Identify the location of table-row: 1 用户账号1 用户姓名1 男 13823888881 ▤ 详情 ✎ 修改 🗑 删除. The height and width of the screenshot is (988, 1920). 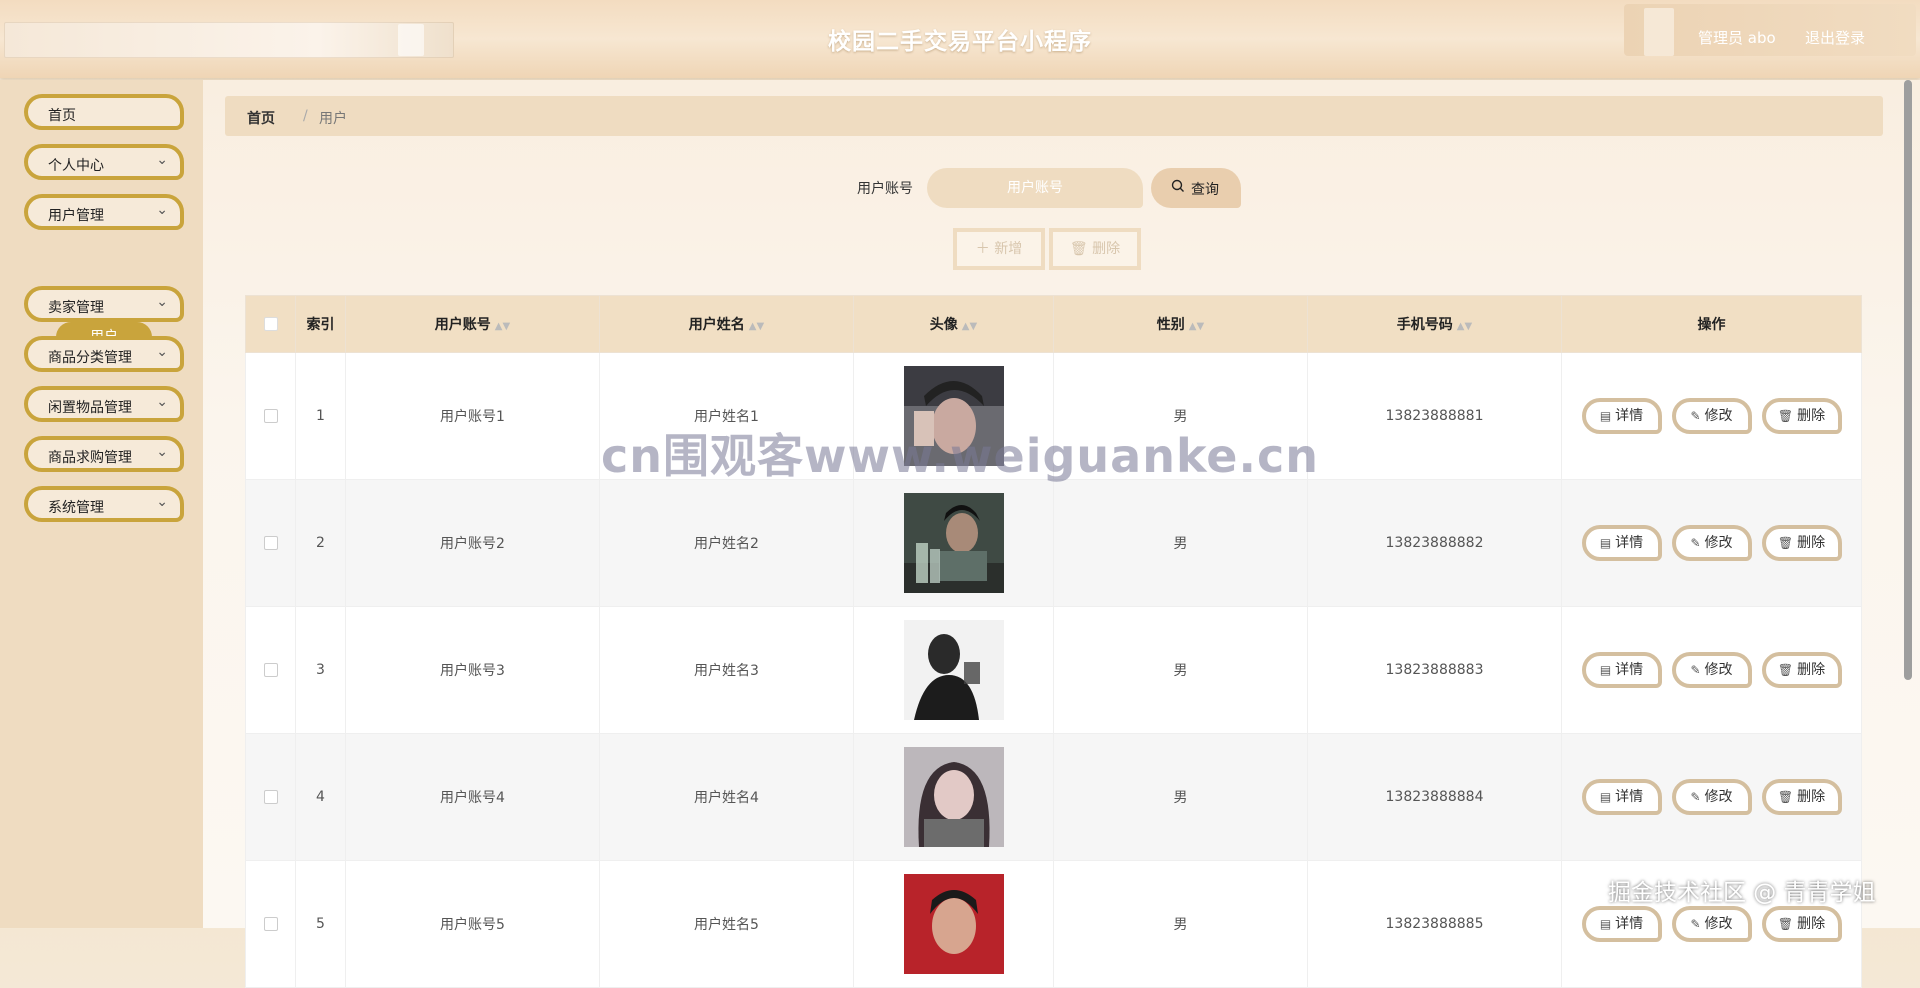
(1053, 416).